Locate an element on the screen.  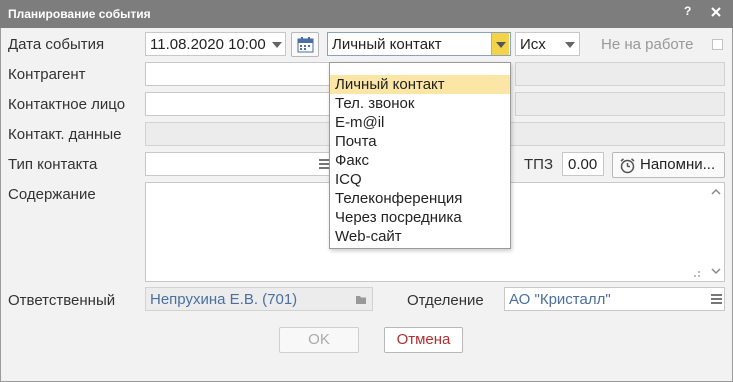
responsible-label: Ответственный is located at coordinates (62, 300).